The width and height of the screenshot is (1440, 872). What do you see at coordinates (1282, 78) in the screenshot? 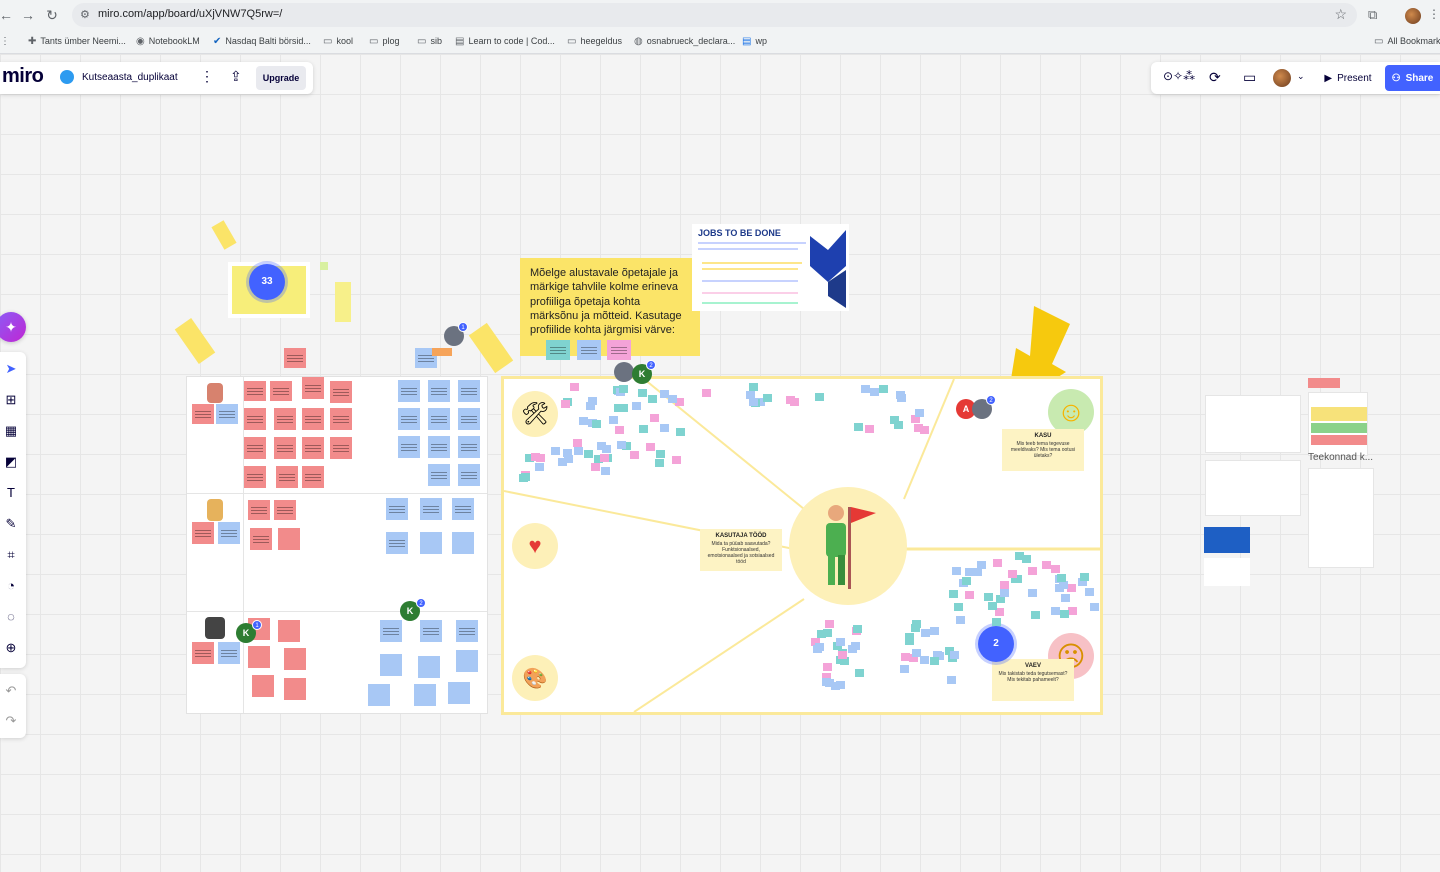
I see `collaborator-avatar` at bounding box center [1282, 78].